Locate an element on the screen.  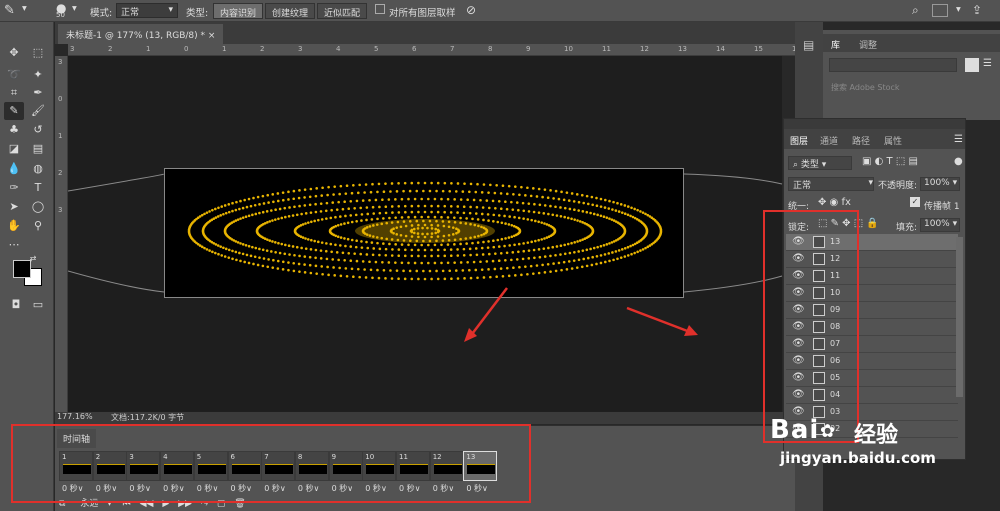
type-content-aware-button: 内容识别 is located at coordinates (238, 11).